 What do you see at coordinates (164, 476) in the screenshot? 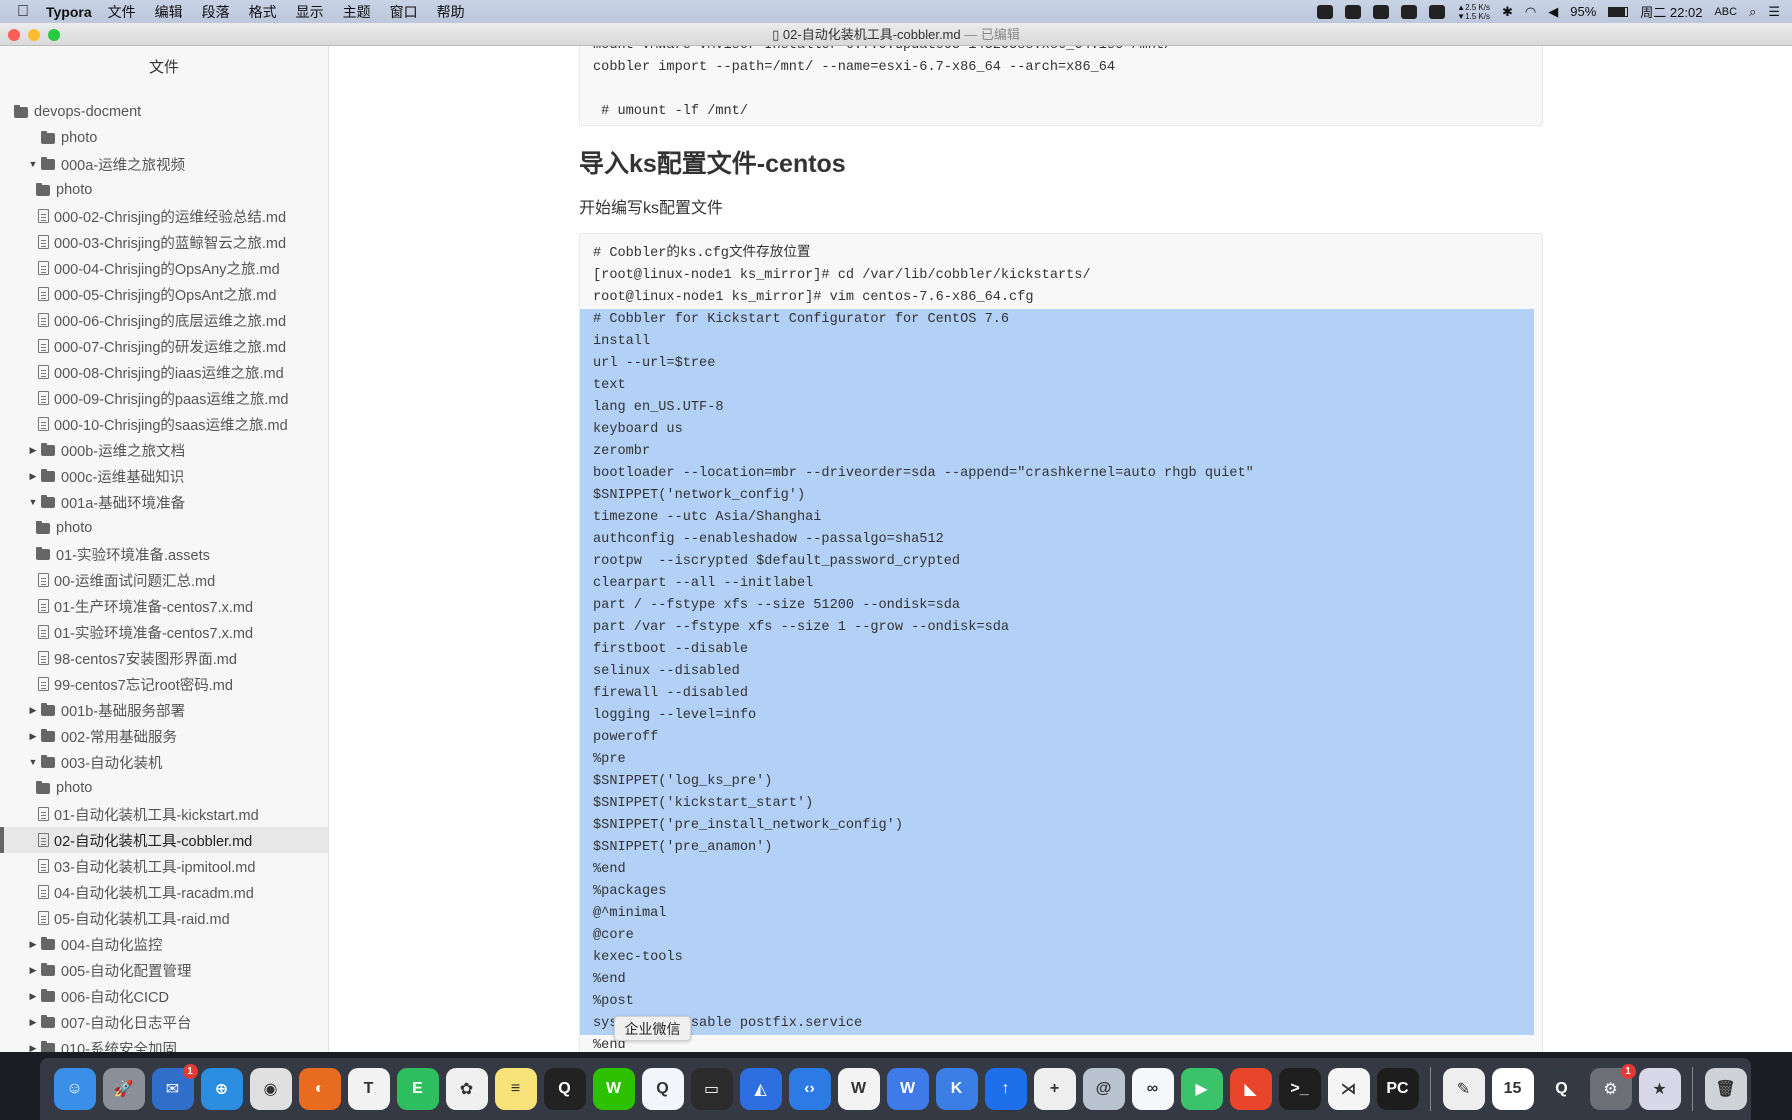
I see `tree-folder: ▶ 000c-运维基础知识` at bounding box center [164, 476].